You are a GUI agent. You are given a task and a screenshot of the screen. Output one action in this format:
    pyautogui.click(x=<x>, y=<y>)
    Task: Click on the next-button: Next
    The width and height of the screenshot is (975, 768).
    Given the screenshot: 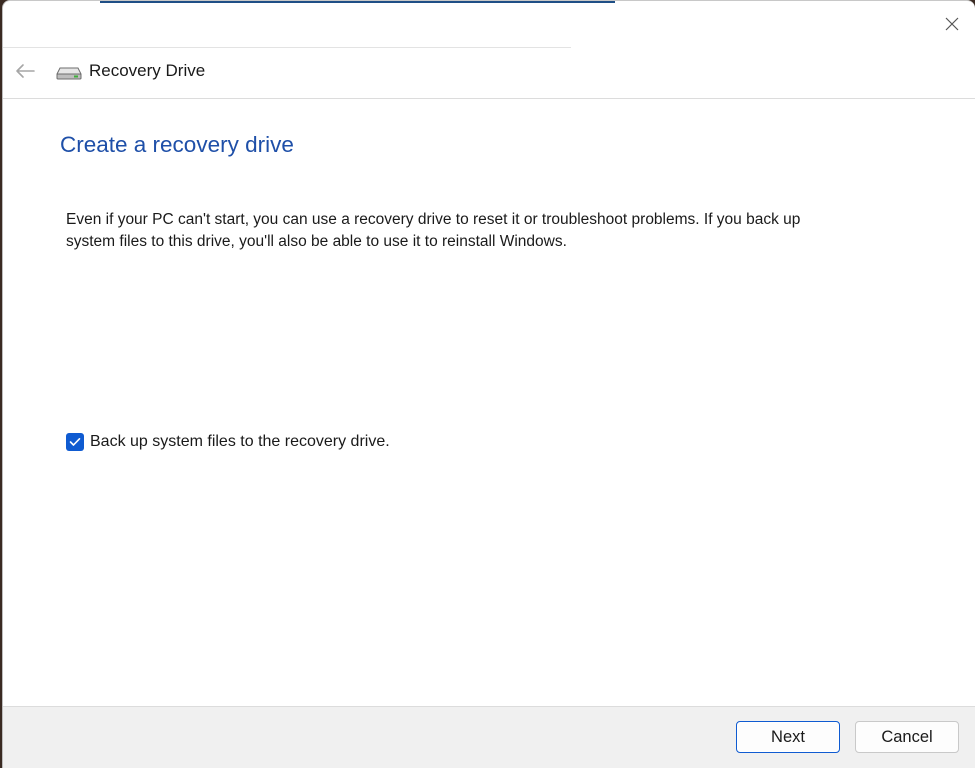 What is the action you would take?
    pyautogui.click(x=788, y=737)
    